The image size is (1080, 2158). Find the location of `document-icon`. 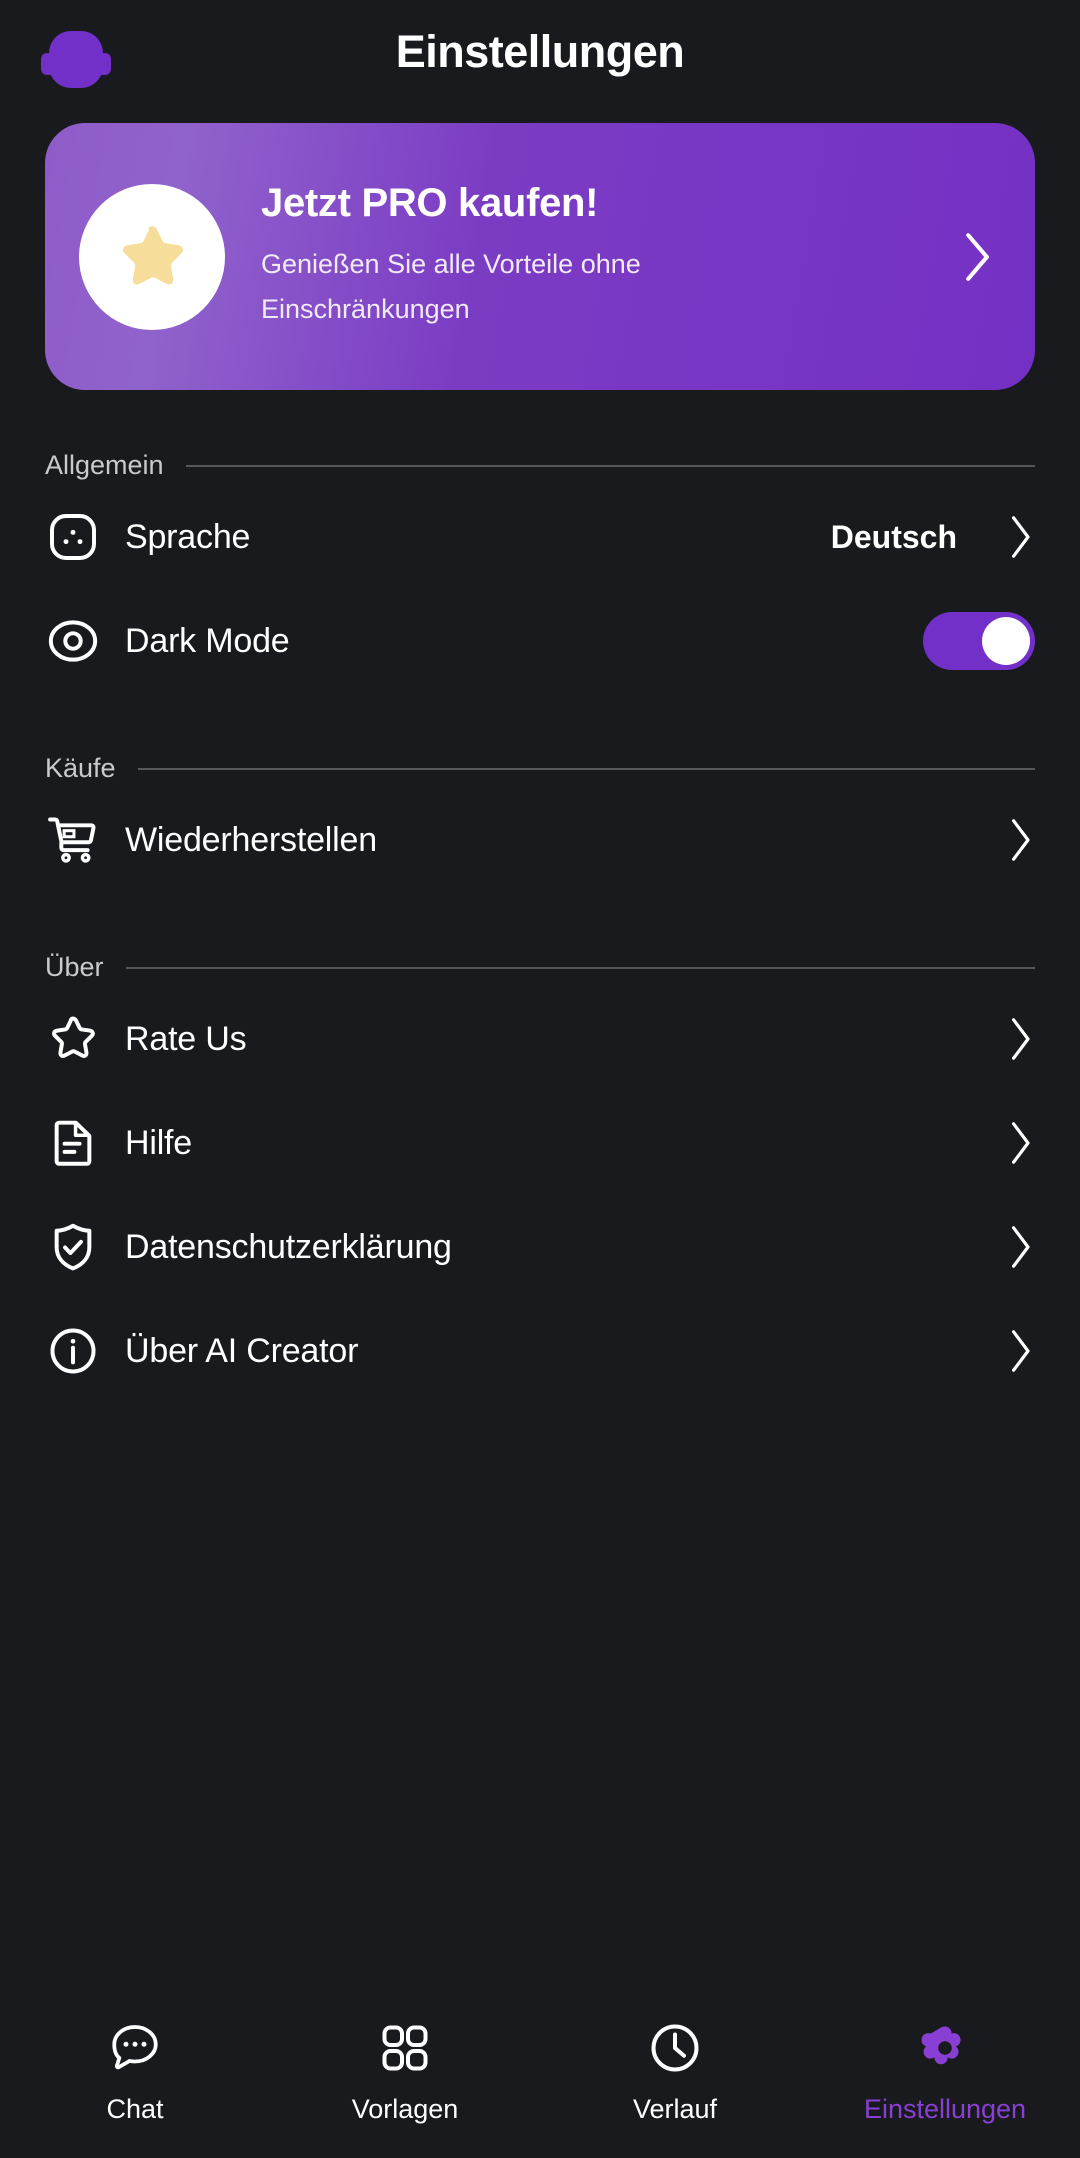

document-icon is located at coordinates (85, 1143).